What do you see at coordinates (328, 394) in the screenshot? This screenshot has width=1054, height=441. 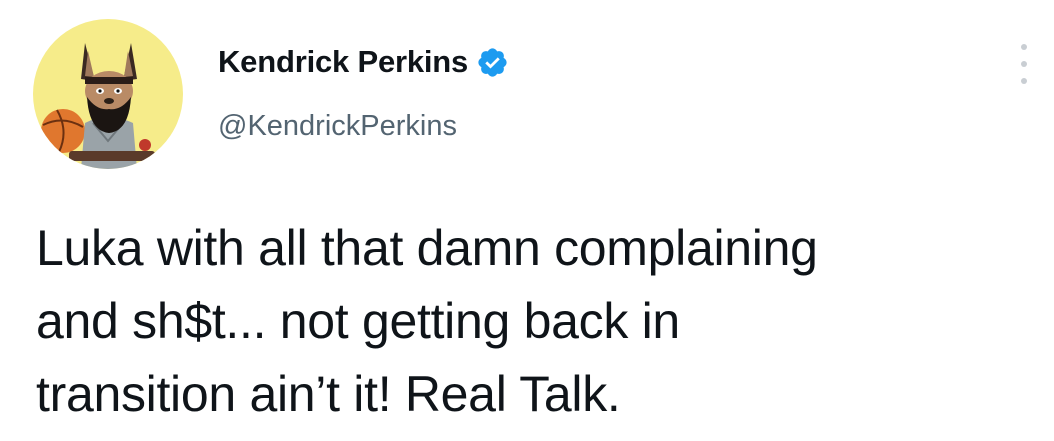 I see `tweet-text-line: transition ain’t it! Real Talk.` at bounding box center [328, 394].